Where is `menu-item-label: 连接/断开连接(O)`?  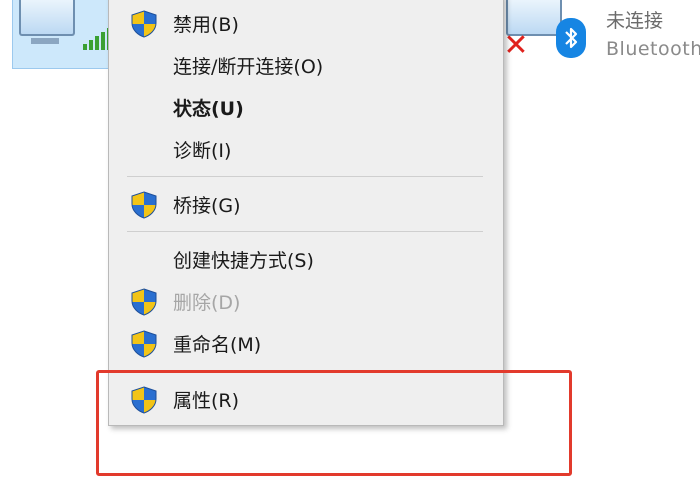
menu-item-label: 连接/断开连接(O) is located at coordinates (248, 66).